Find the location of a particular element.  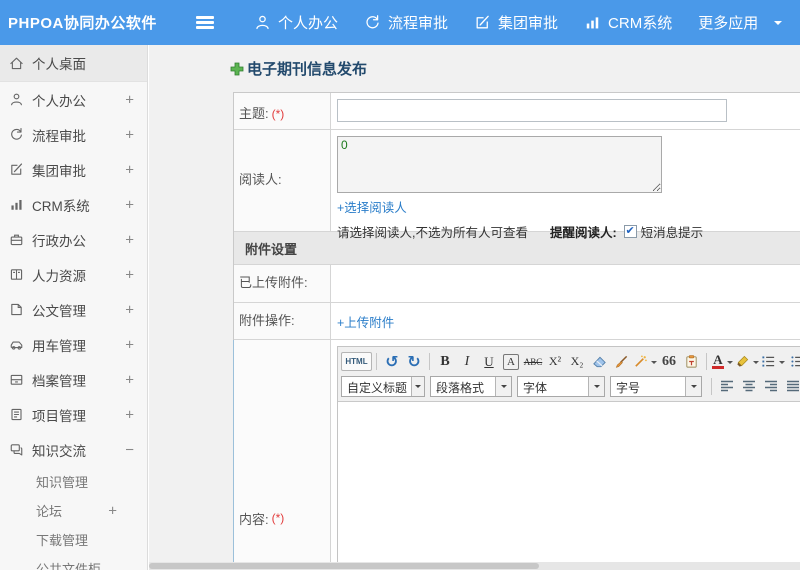

editor-redo-button: ↻ is located at coordinates (414, 361).